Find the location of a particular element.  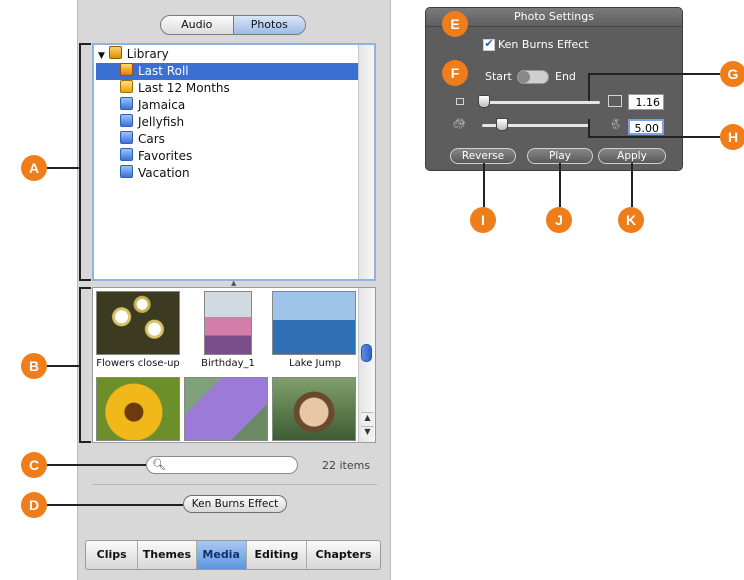

scrollbar-thumb is located at coordinates (366, 353).